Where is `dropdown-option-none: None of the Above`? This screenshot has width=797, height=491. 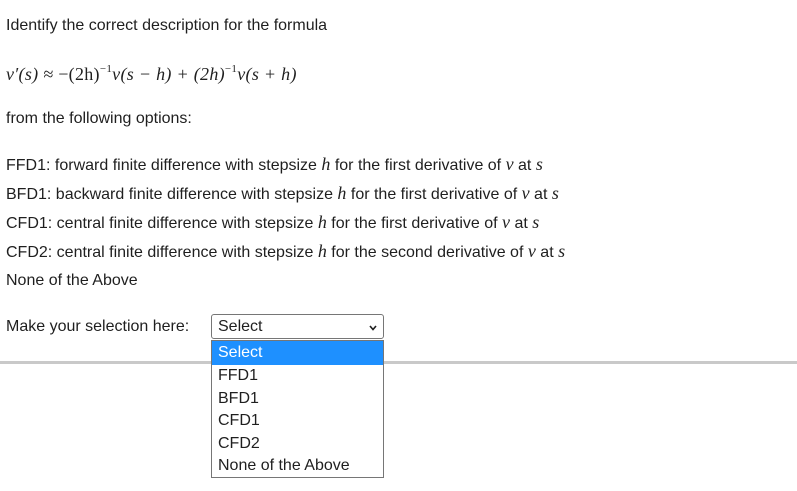 dropdown-option-none: None of the Above is located at coordinates (297, 466).